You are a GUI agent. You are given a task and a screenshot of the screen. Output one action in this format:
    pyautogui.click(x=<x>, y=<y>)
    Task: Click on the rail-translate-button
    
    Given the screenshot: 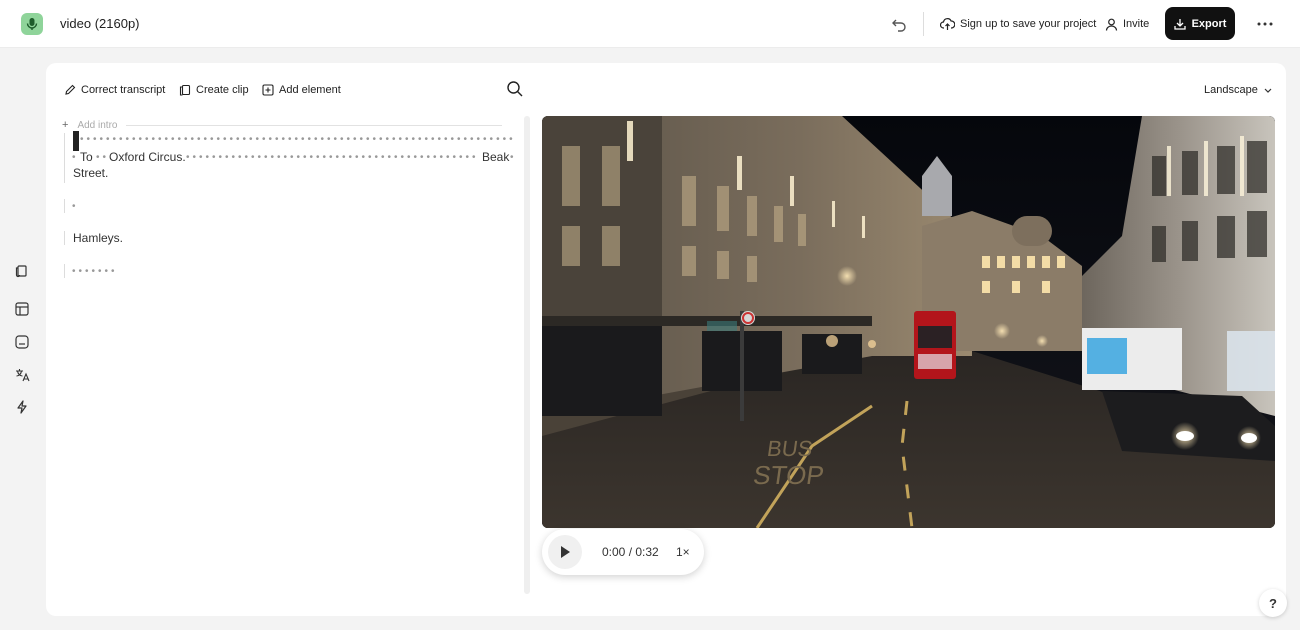 What is the action you would take?
    pyautogui.click(x=22, y=375)
    